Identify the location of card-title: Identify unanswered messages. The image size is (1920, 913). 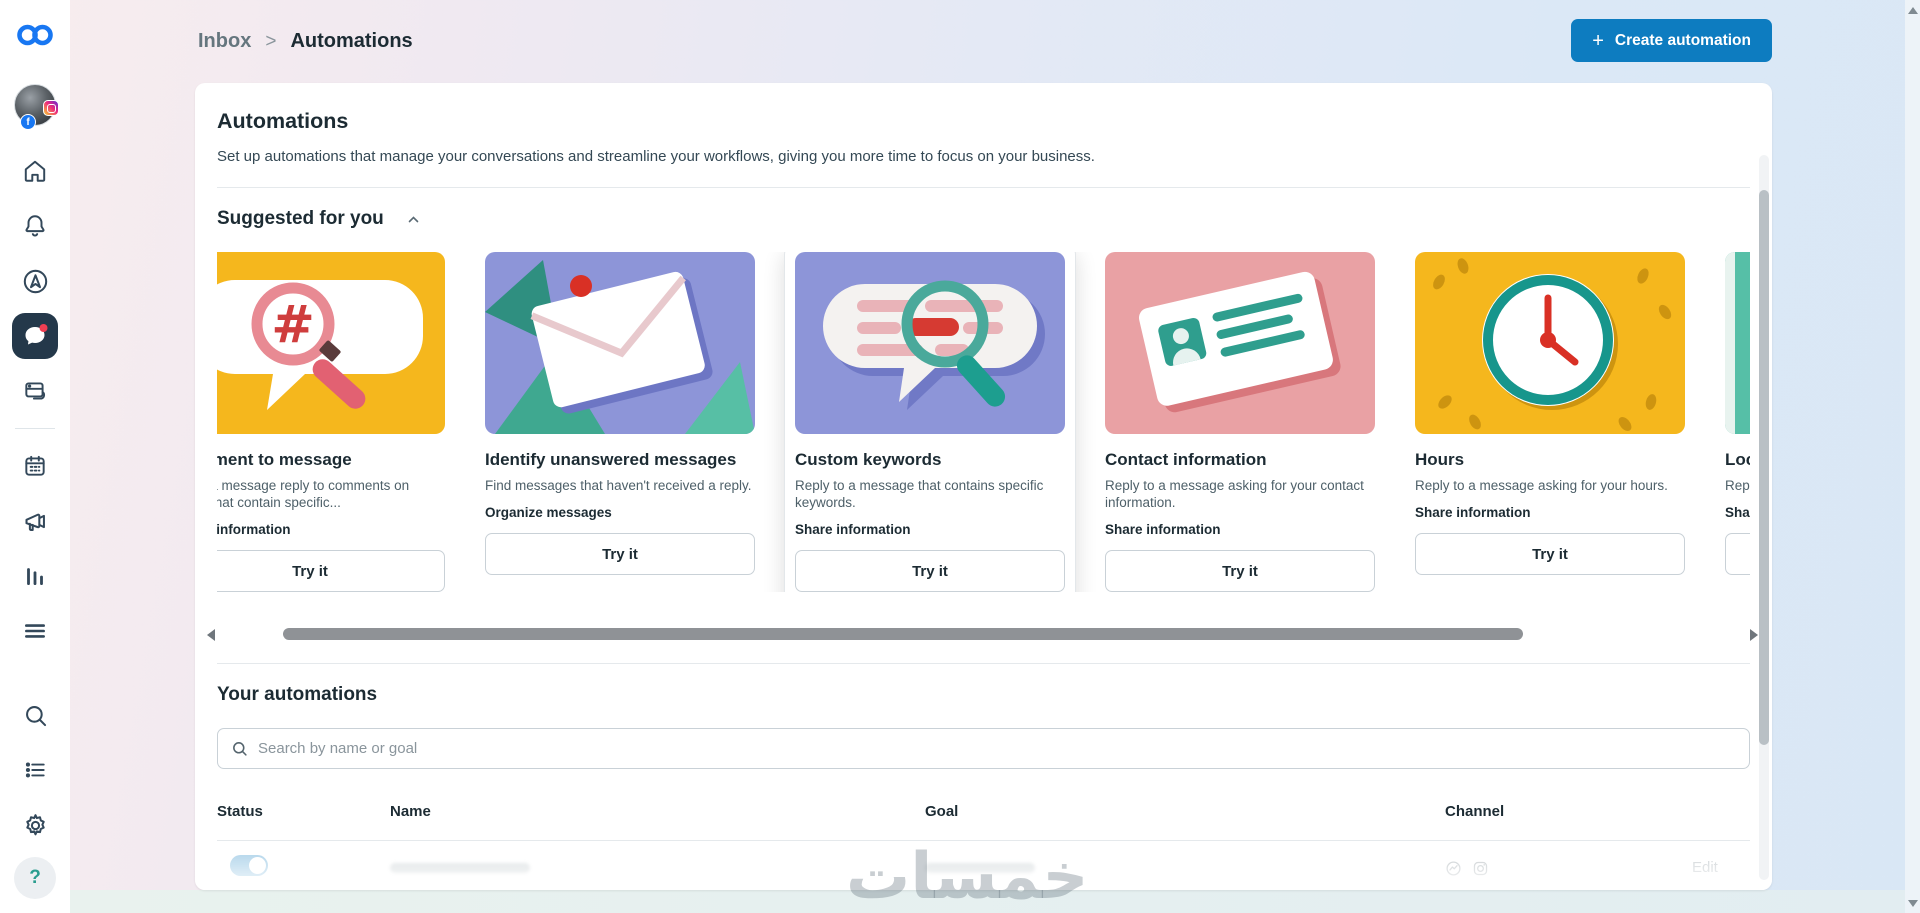
(611, 459).